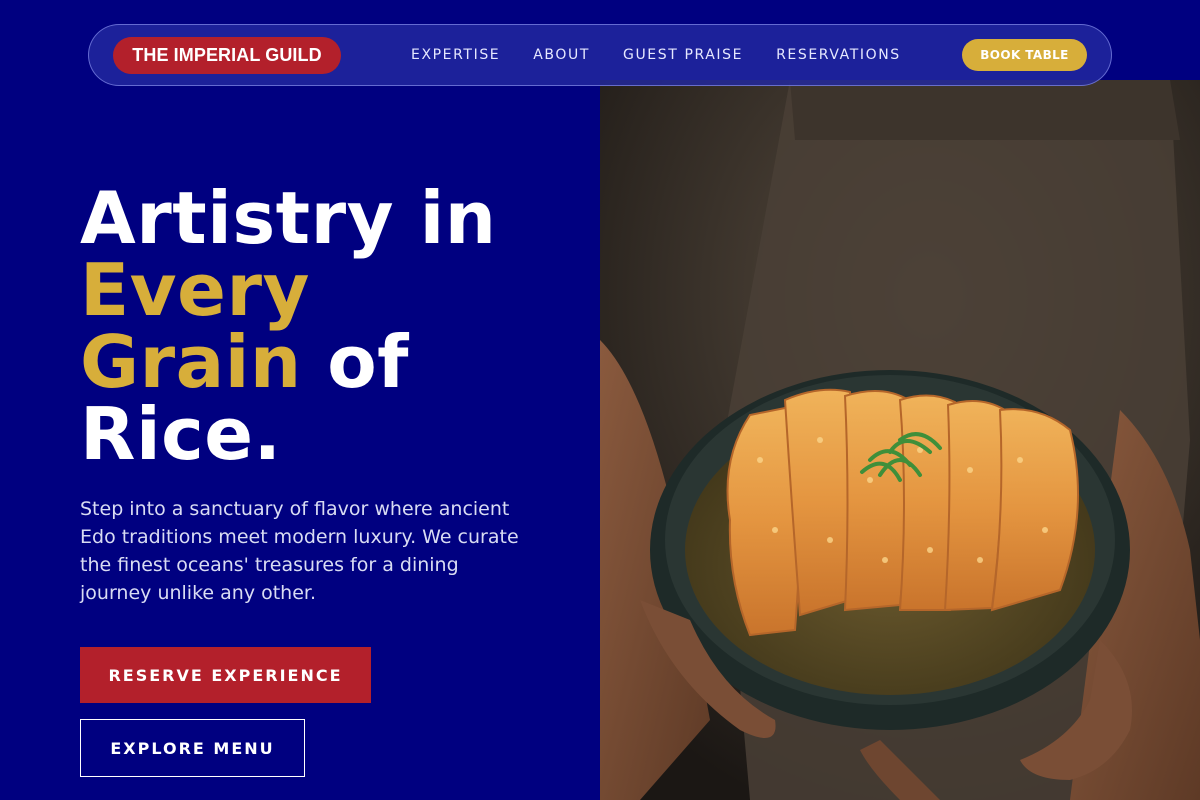 This screenshot has height=800, width=1200. Describe the element at coordinates (225, 675) in the screenshot. I see `reserve-experience-button: RESERVE EXPERIENCE` at that location.